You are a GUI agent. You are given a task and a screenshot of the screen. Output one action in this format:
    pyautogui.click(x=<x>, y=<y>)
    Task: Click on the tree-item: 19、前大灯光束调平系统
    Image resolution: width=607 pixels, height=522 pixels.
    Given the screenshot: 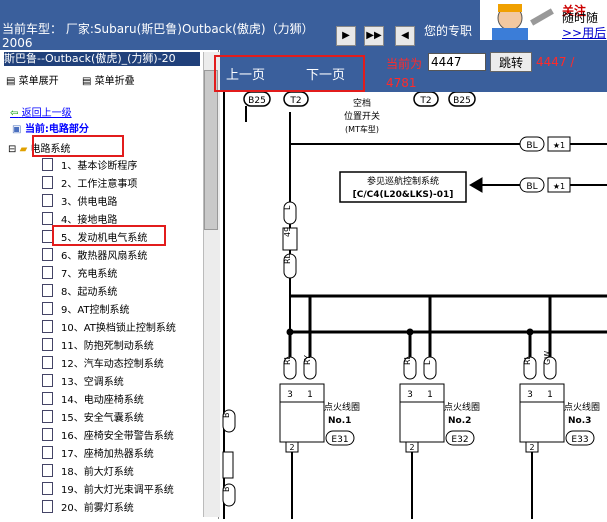 What is the action you would take?
    pyautogui.click(x=108, y=488)
    